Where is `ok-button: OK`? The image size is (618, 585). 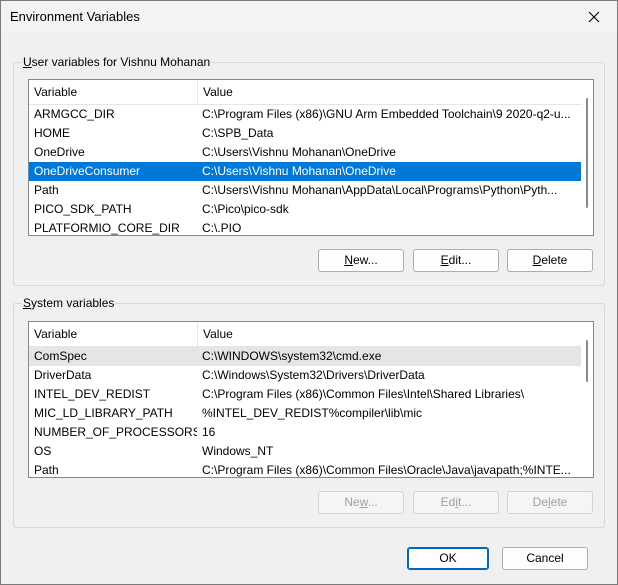 ok-button: OK is located at coordinates (448, 558).